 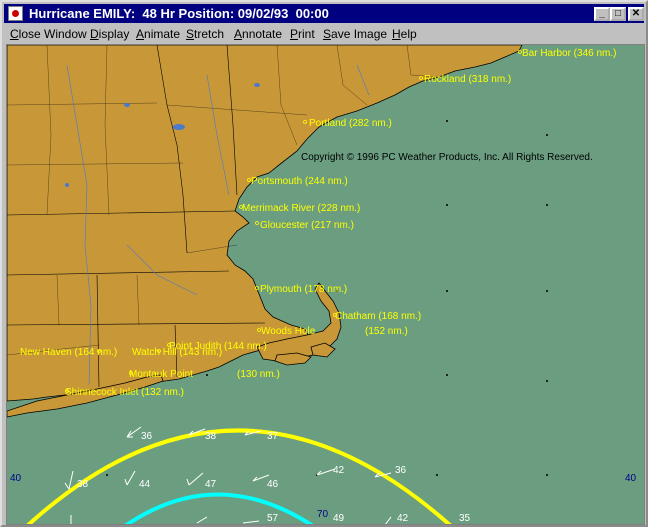 I want to click on menu-close-window: Close Window, so click(x=48, y=34).